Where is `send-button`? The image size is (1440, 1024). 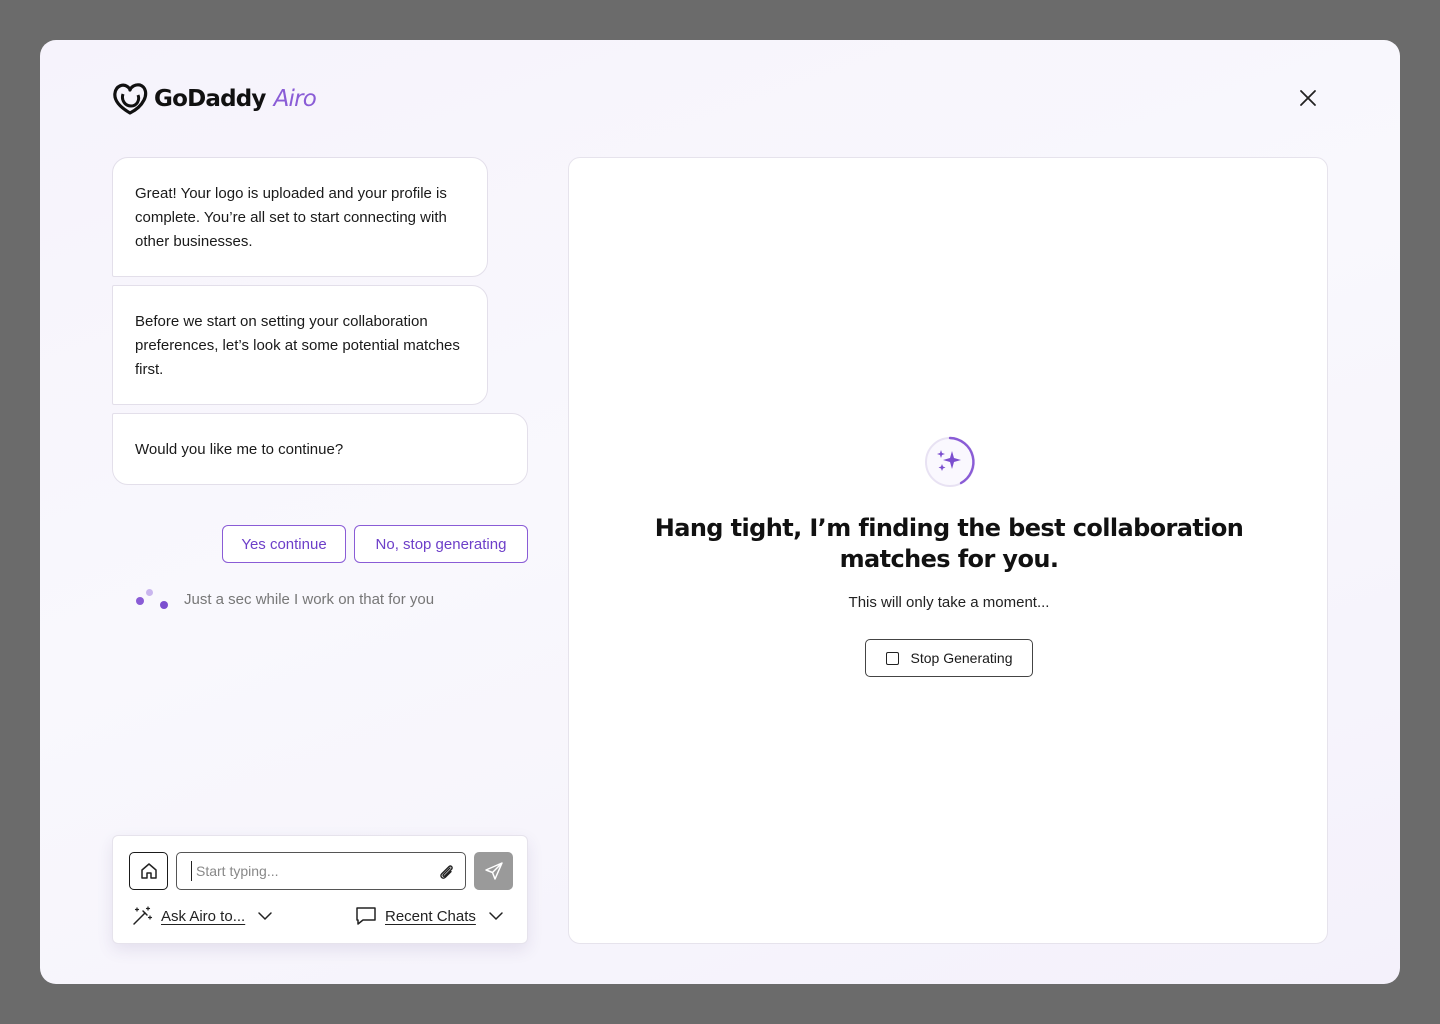
send-button is located at coordinates (493, 871).